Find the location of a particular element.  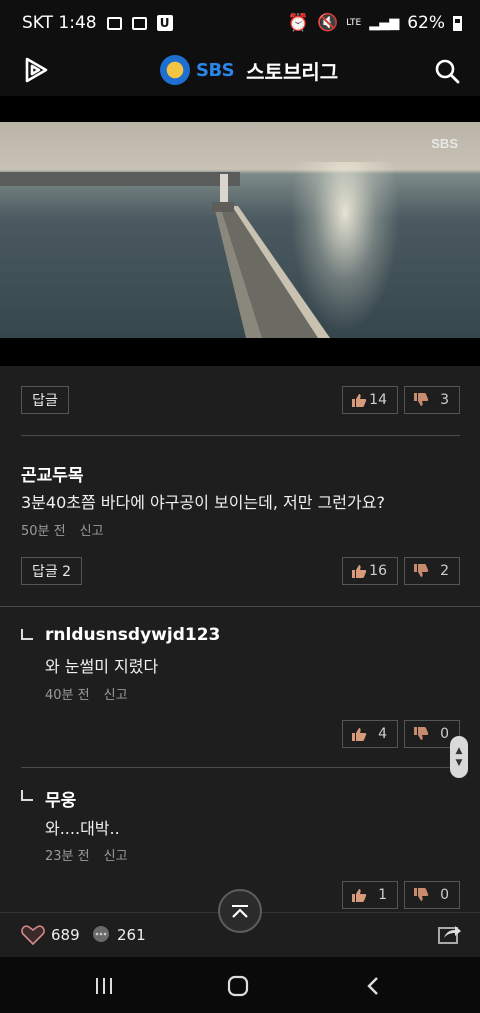

lte-indicator: LTE is located at coordinates (354, 23).